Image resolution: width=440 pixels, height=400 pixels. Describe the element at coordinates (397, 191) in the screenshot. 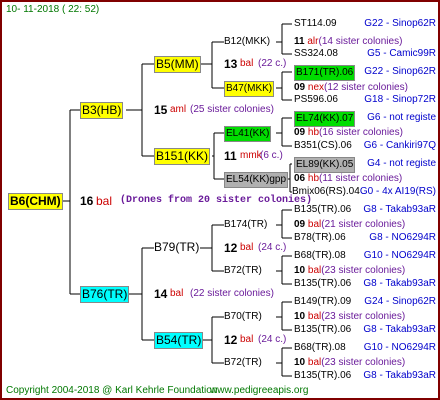

I see `g4-7-info: G0 - 4x AI19(RS)` at that location.